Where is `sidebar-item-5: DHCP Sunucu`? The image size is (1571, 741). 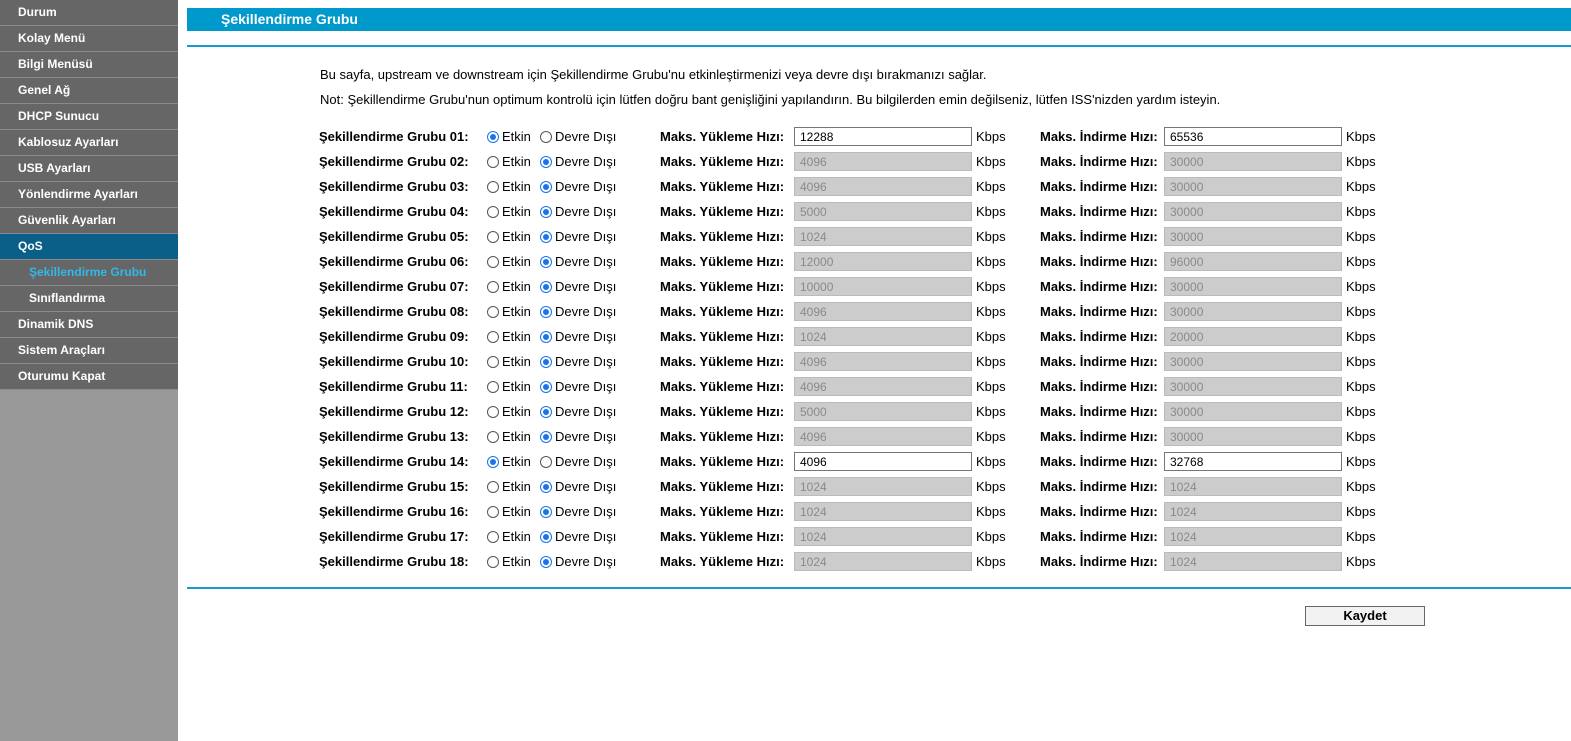 sidebar-item-5: DHCP Sunucu is located at coordinates (89, 117).